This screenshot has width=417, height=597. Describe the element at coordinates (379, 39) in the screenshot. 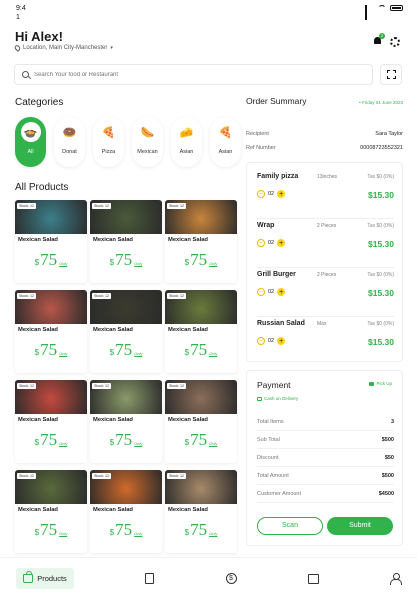

I see `notification-button: 2` at that location.